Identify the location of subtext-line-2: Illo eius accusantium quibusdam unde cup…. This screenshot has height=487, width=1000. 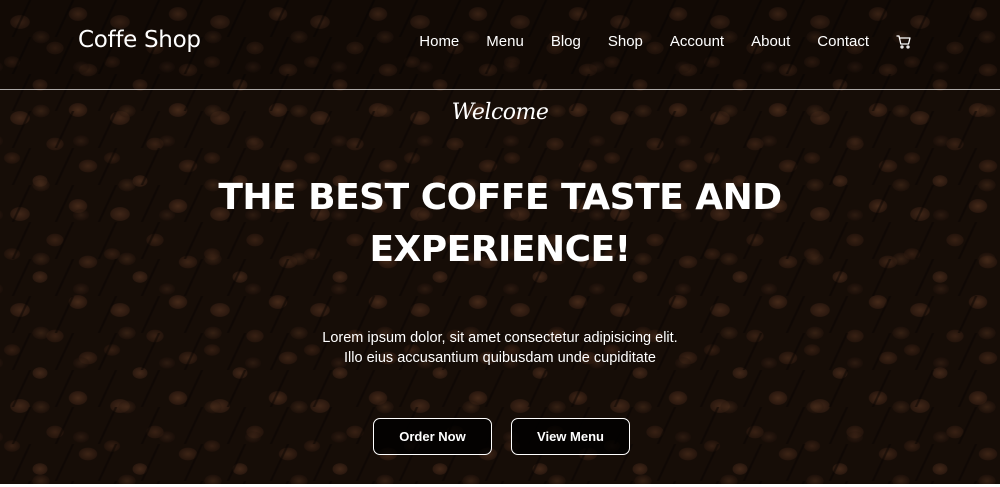
(500, 358).